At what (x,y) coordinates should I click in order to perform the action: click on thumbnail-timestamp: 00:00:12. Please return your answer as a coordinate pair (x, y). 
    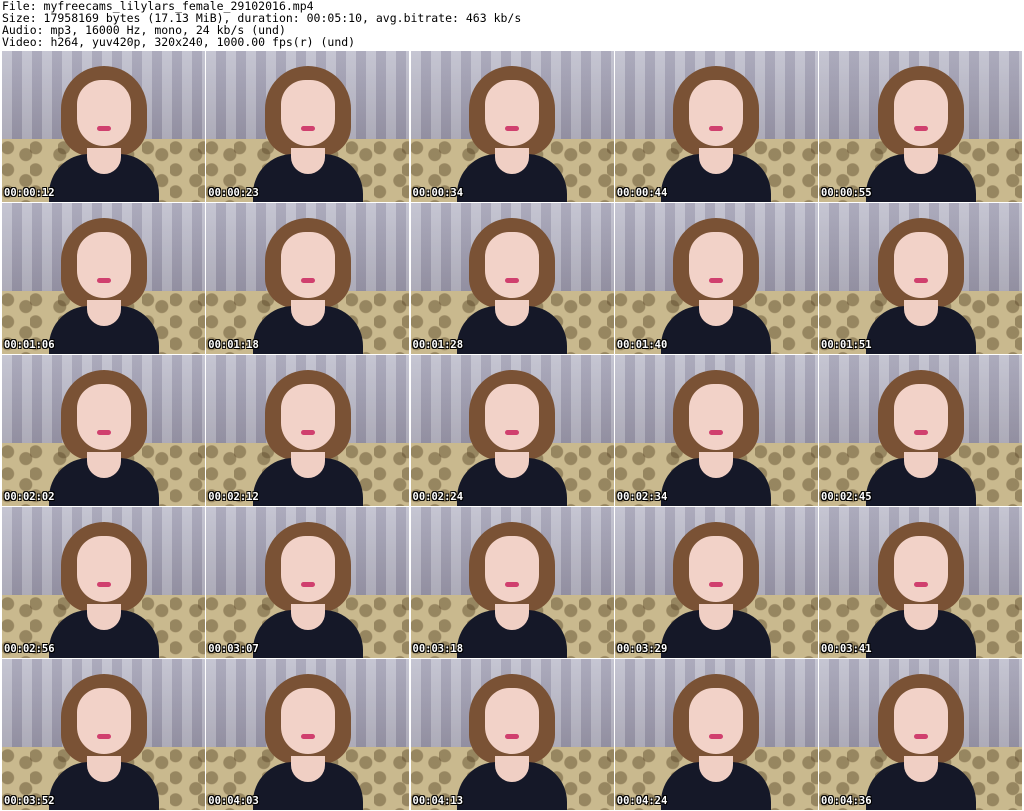
    Looking at the image, I should click on (29, 193).